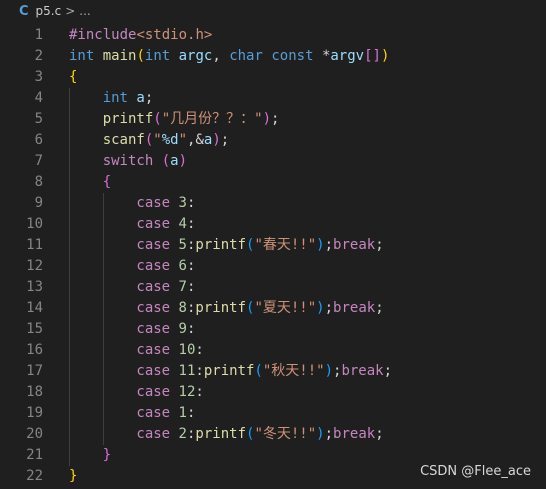 This screenshot has width=546, height=489. What do you see at coordinates (128, 161) in the screenshot?
I see `code-token: switch` at bounding box center [128, 161].